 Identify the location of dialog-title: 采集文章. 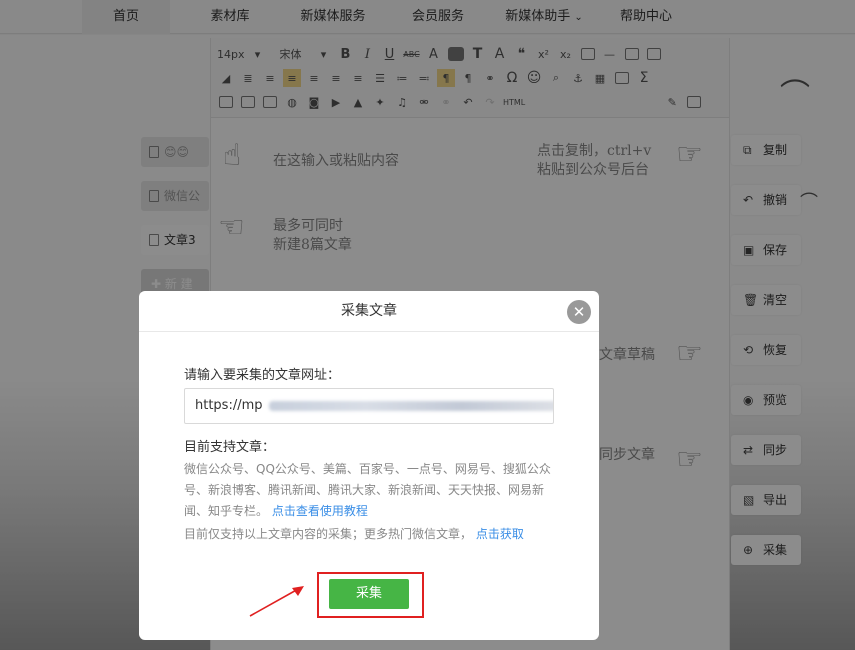
(369, 311).